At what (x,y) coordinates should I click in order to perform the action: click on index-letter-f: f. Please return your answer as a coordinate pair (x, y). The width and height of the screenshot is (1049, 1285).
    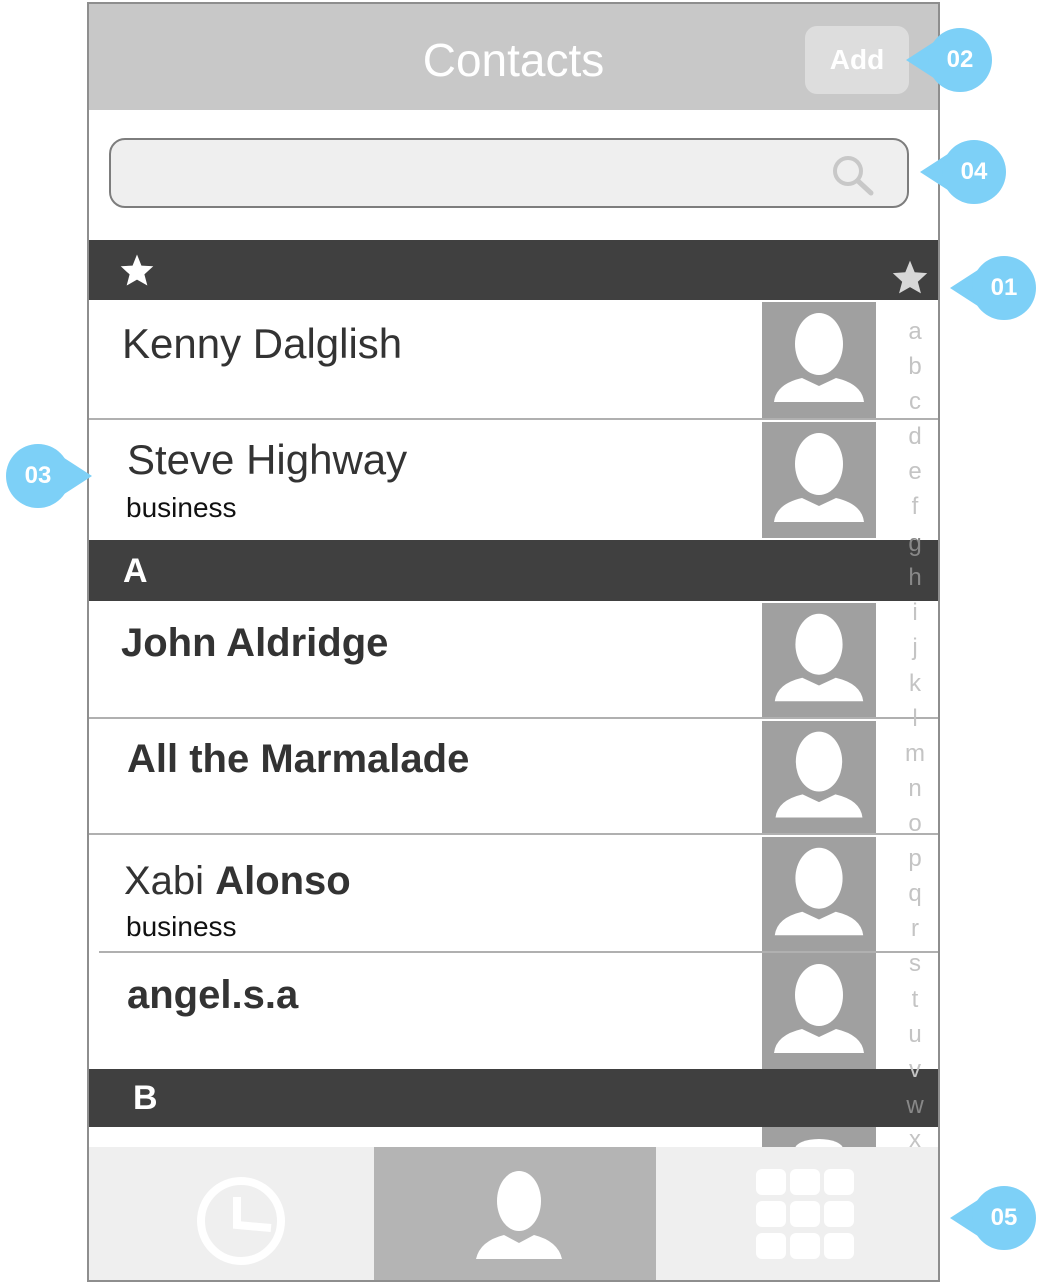
    Looking at the image, I should click on (915, 507).